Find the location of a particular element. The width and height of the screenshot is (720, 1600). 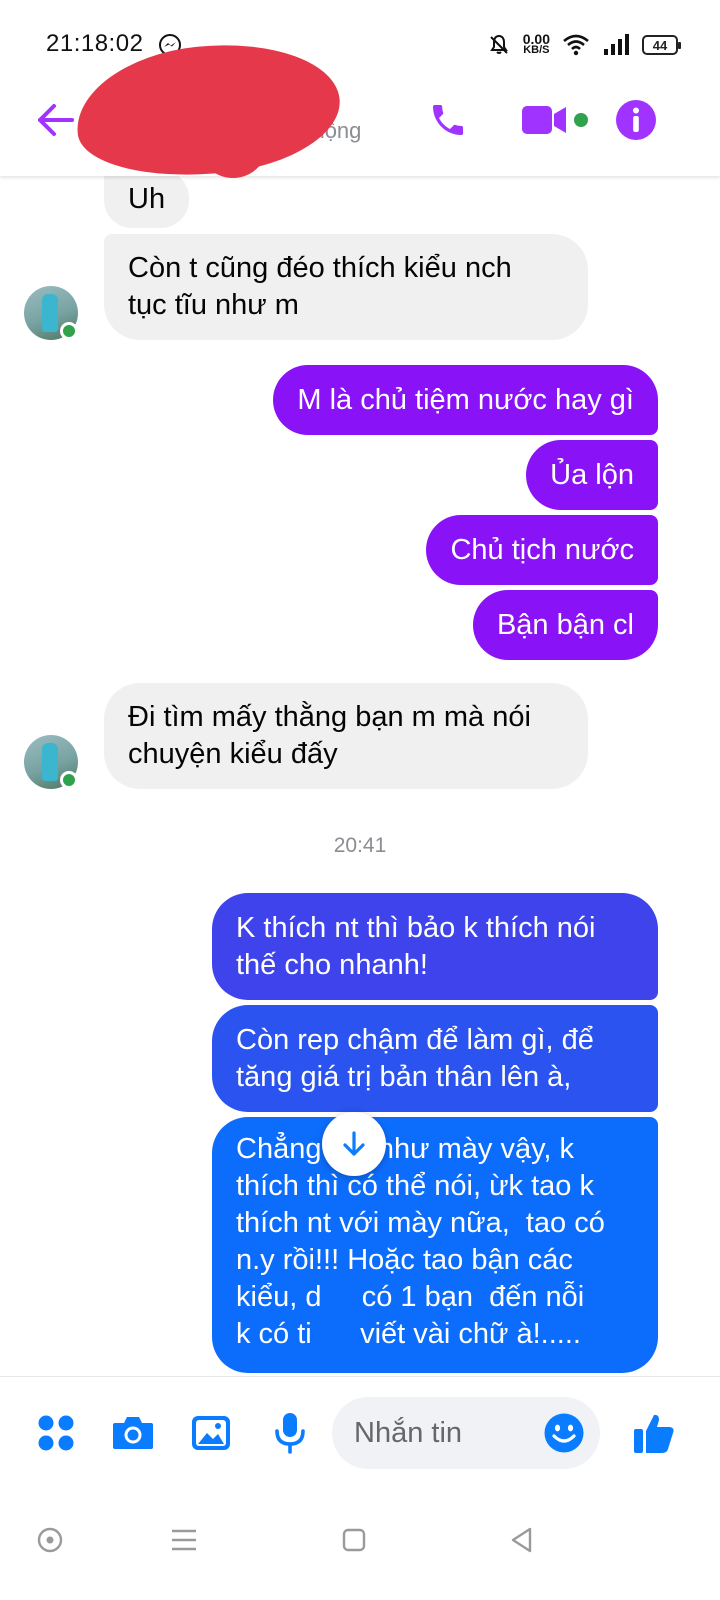

nav-home-icon is located at coordinates (354, 1540).